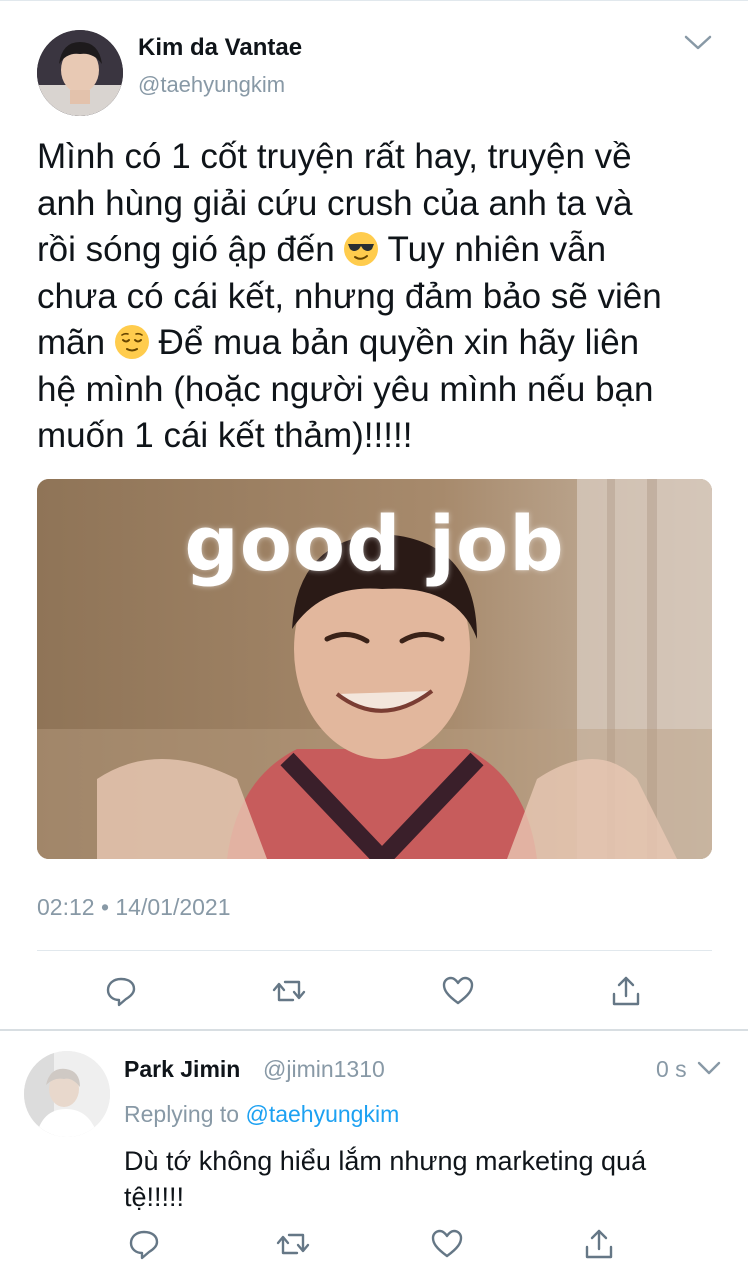  Describe the element at coordinates (67, 1094) in the screenshot. I see `reply-avatar` at that location.